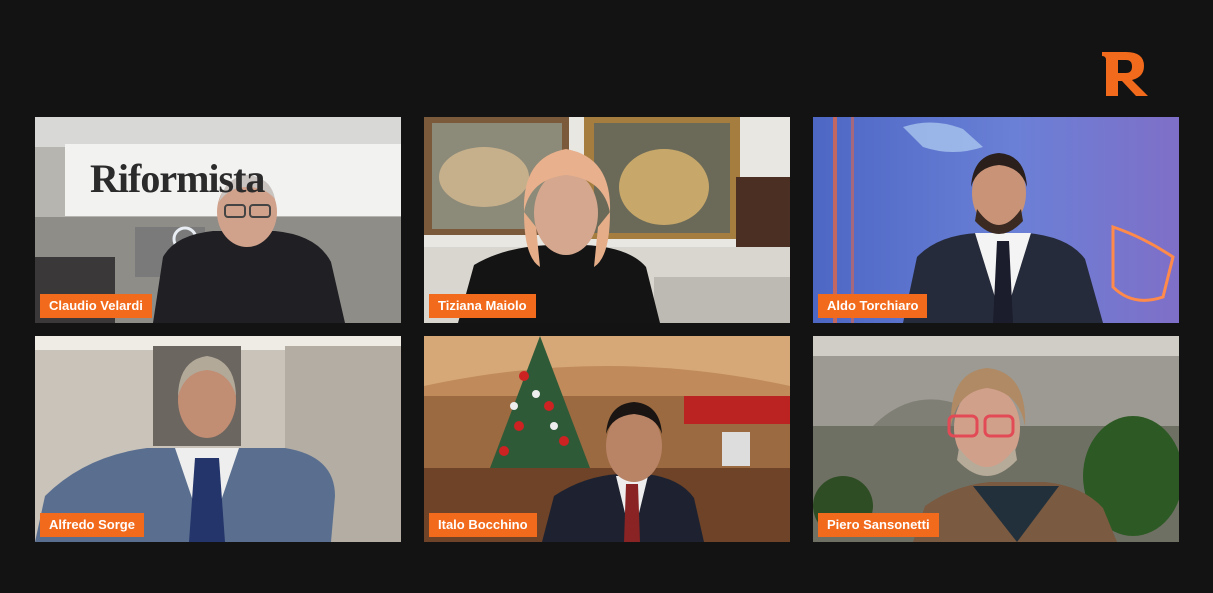 This screenshot has width=1213, height=593. I want to click on participant-name-tag: Claudio Velardi, so click(96, 306).